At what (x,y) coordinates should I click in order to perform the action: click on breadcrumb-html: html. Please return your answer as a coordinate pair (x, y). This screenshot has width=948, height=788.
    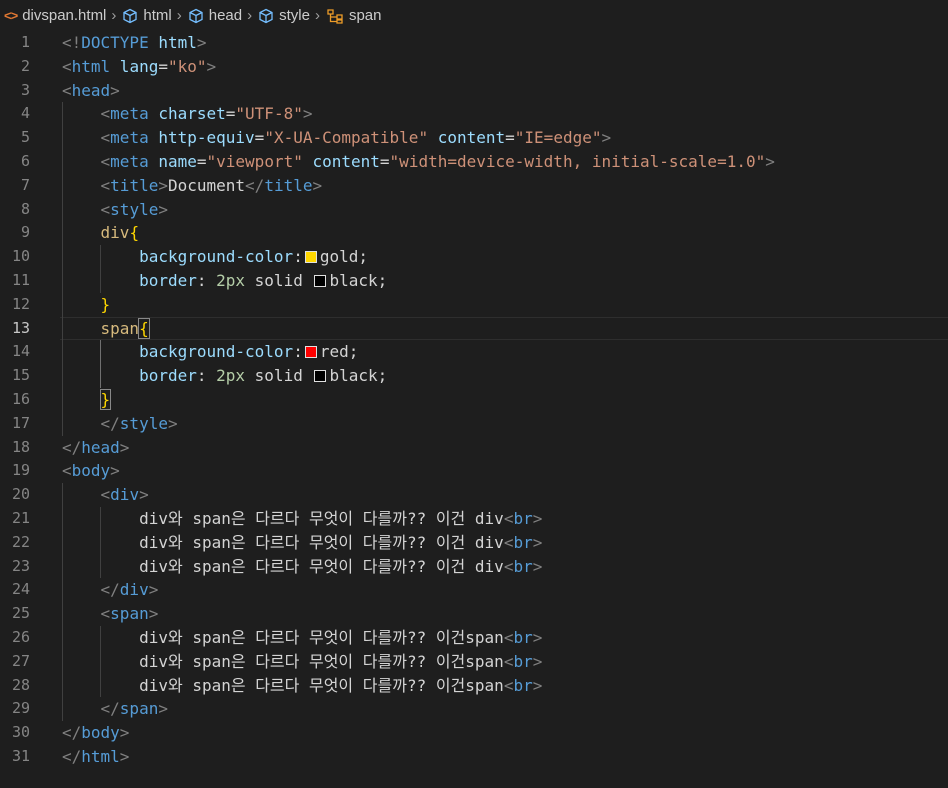
    Looking at the image, I should click on (147, 15).